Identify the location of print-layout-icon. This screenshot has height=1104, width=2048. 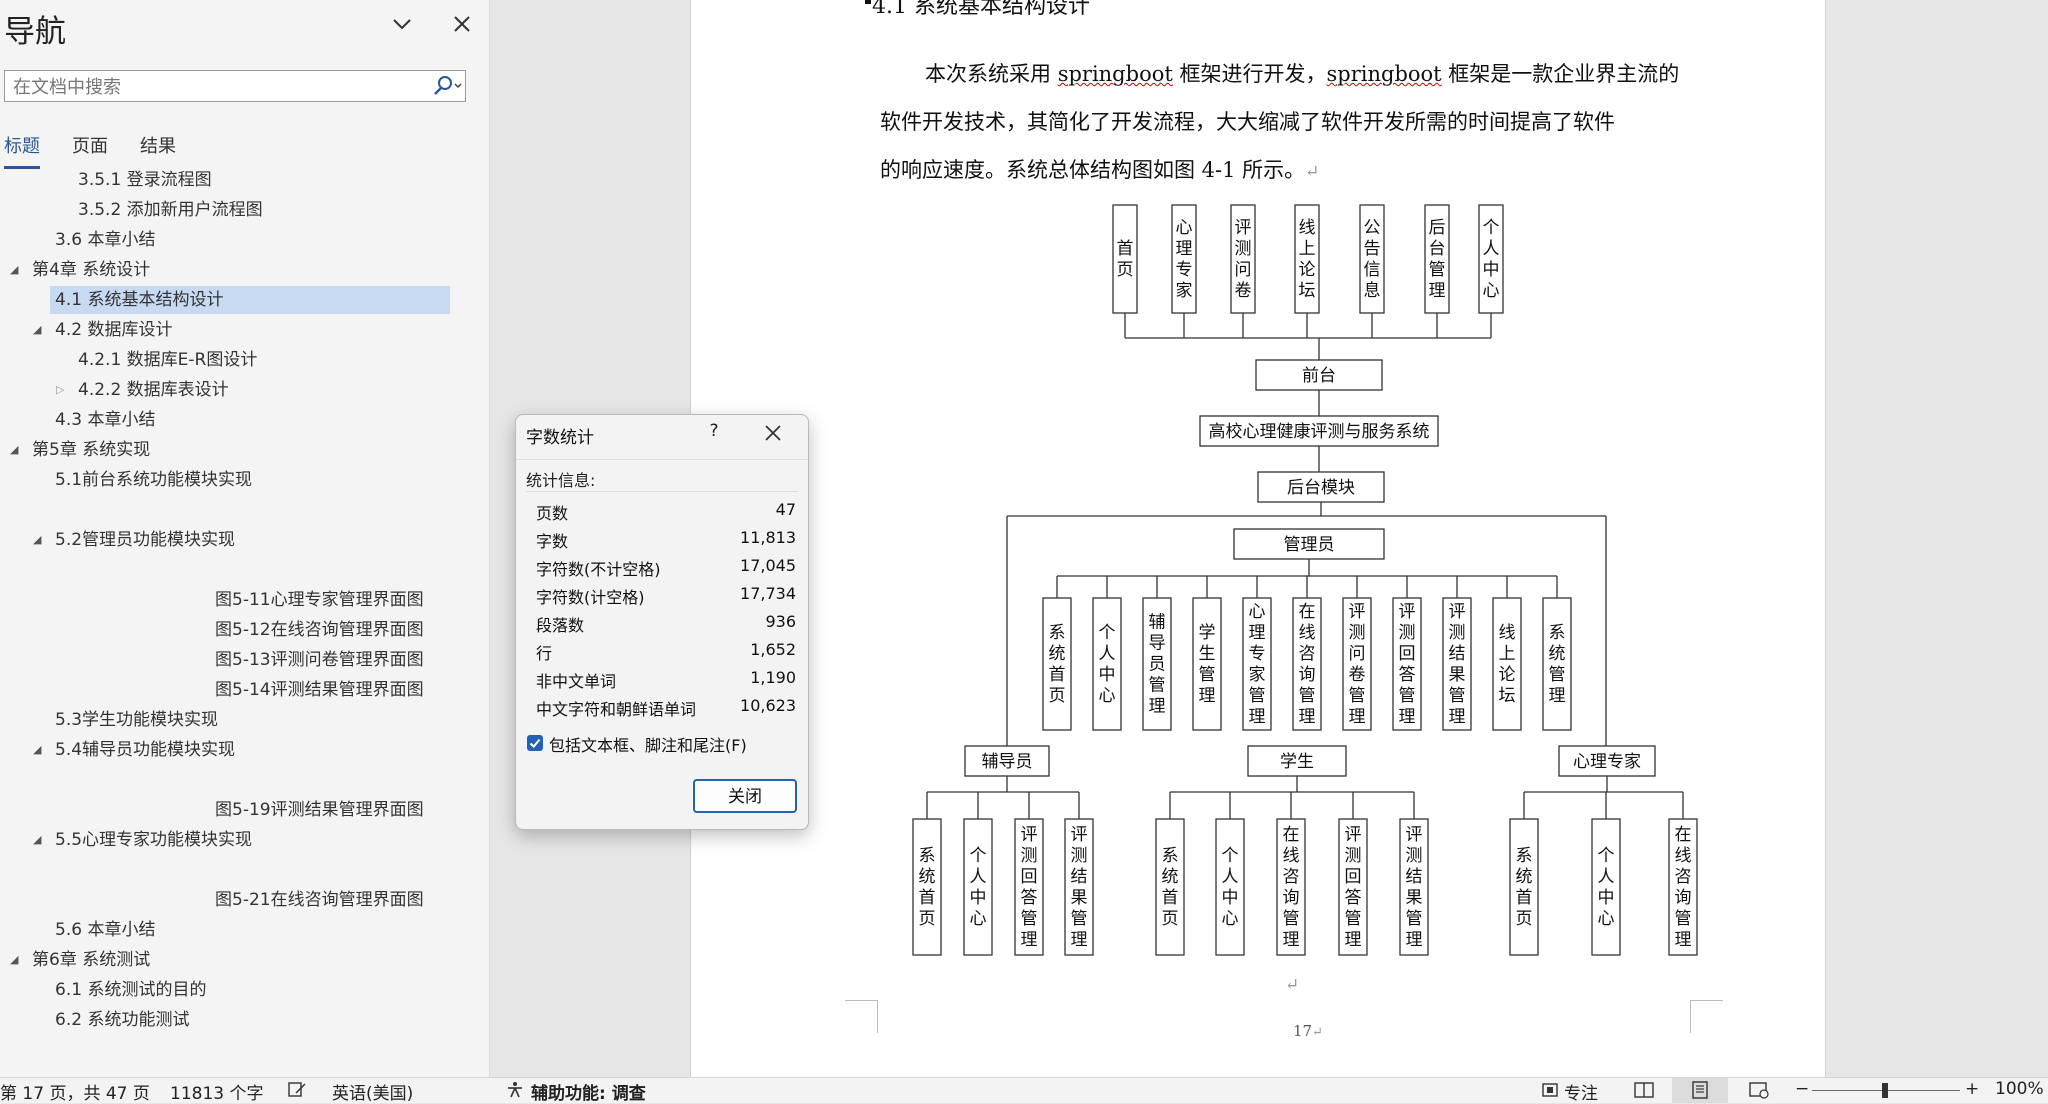
(1700, 1090).